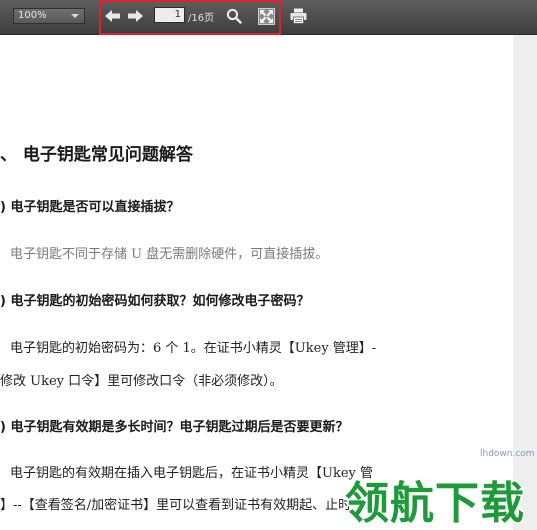  I want to click on search-button, so click(234, 16).